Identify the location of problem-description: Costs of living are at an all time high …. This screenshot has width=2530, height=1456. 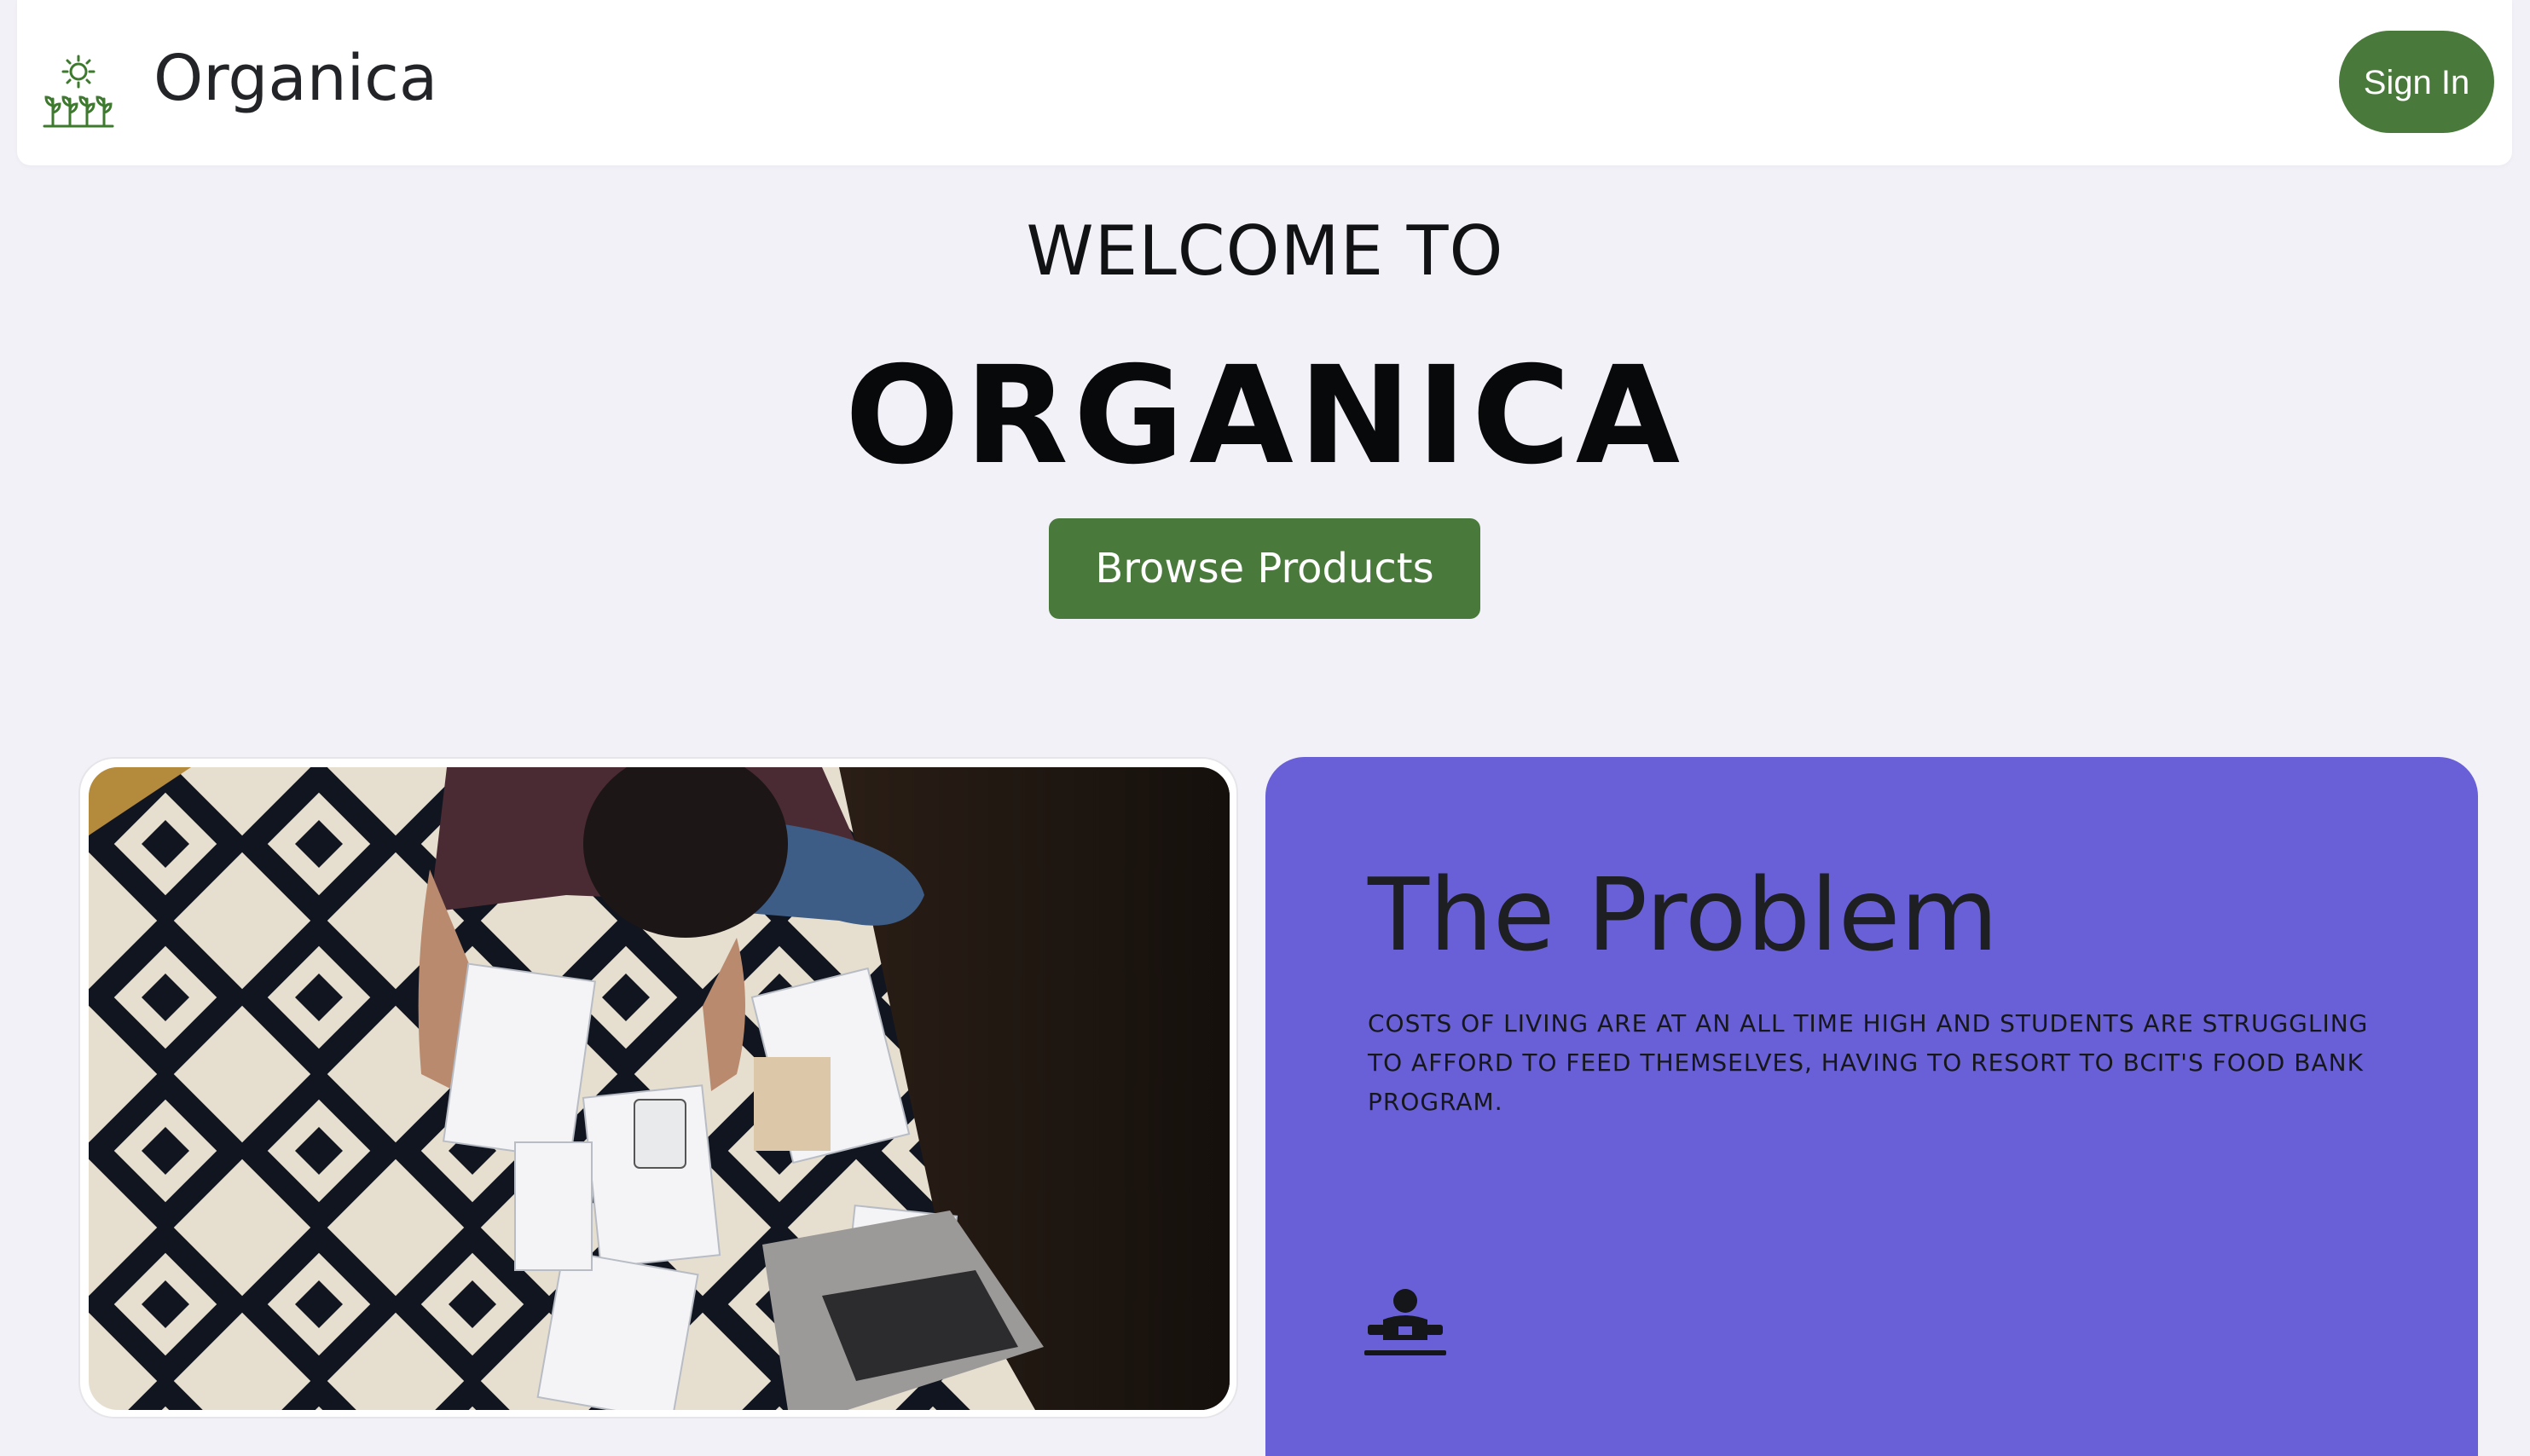
(1868, 1062).